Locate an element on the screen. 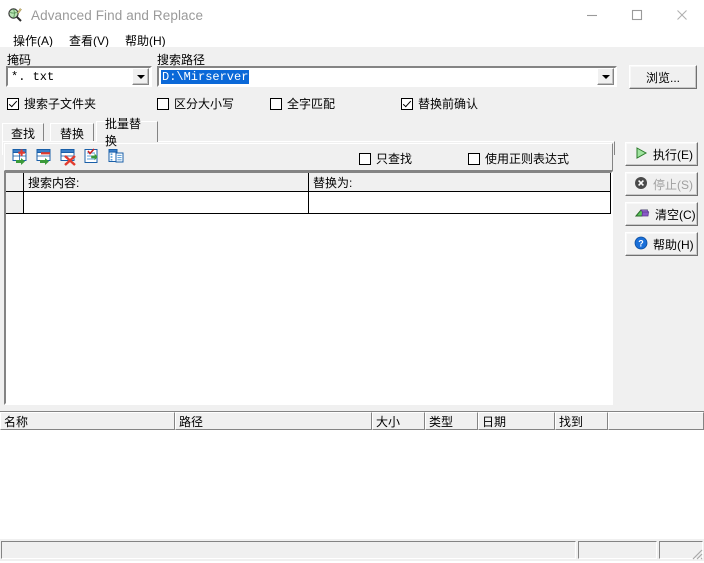  window-controls is located at coordinates (636, 15).